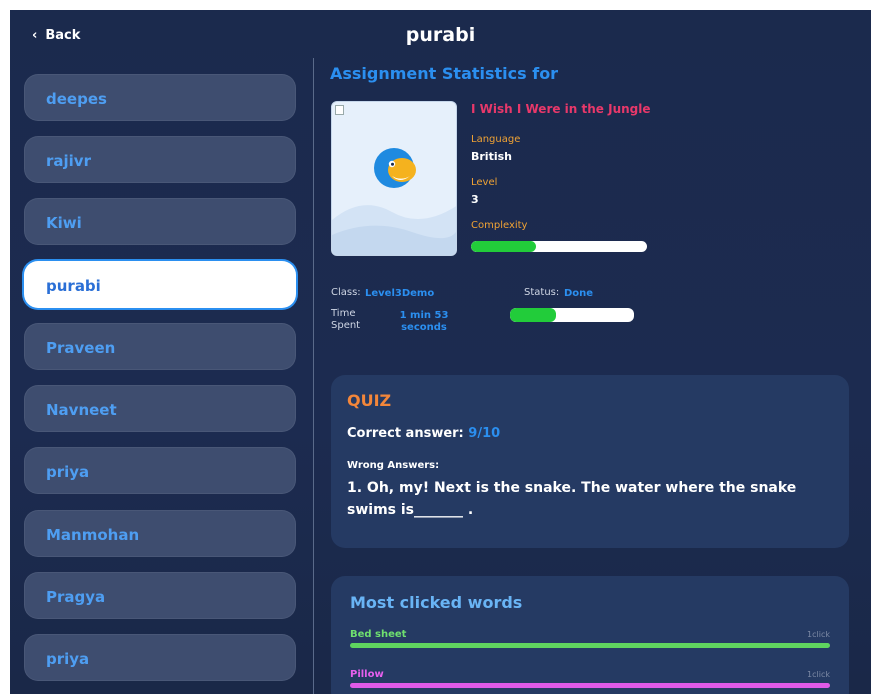 This screenshot has width=871, height=694. I want to click on student-item-priya: priya, so click(160, 470).